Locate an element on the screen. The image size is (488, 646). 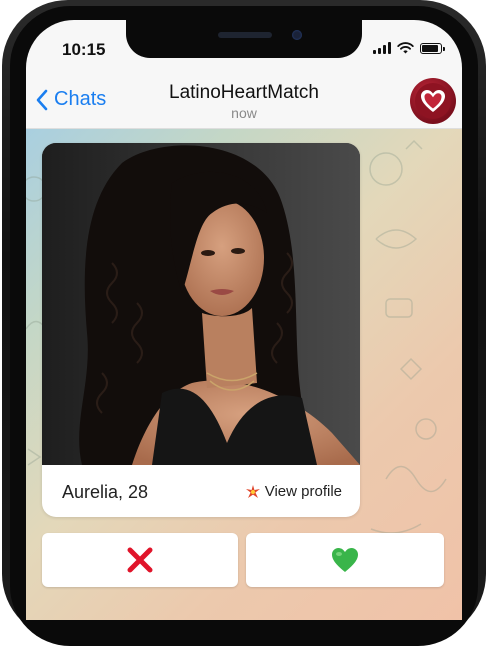
notch is located at coordinates (244, 39).